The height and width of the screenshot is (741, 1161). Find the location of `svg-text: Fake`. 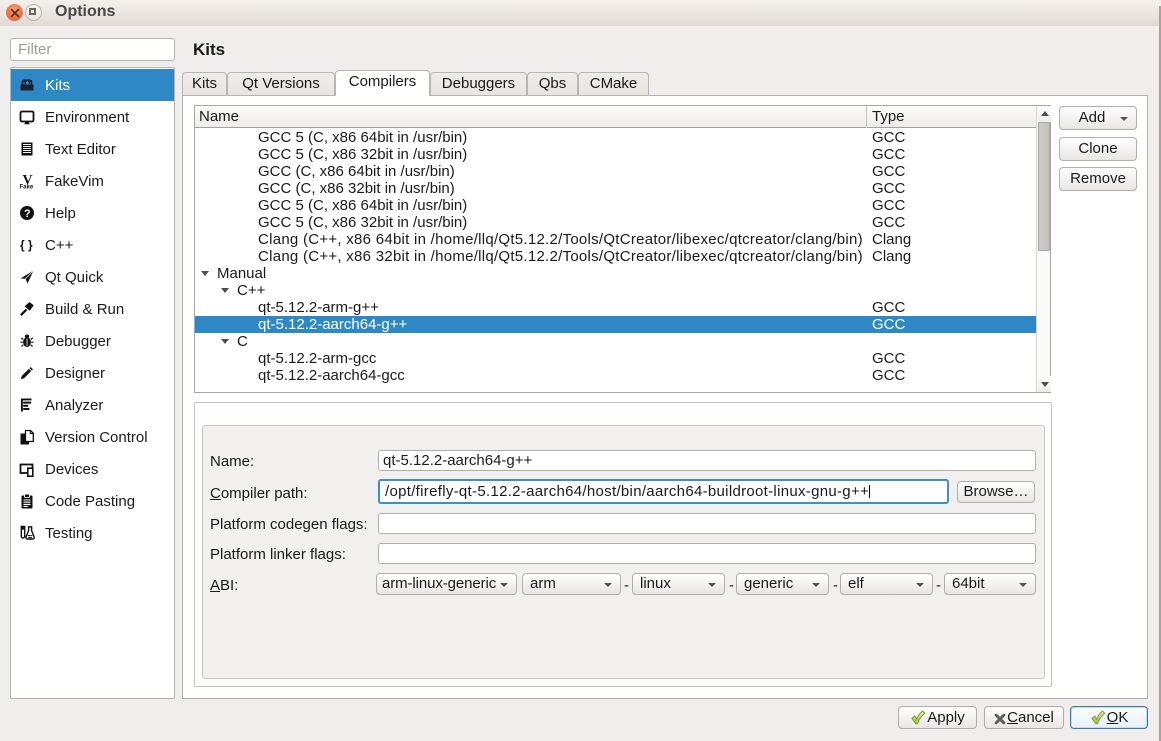

svg-text: Fake is located at coordinates (27, 187).